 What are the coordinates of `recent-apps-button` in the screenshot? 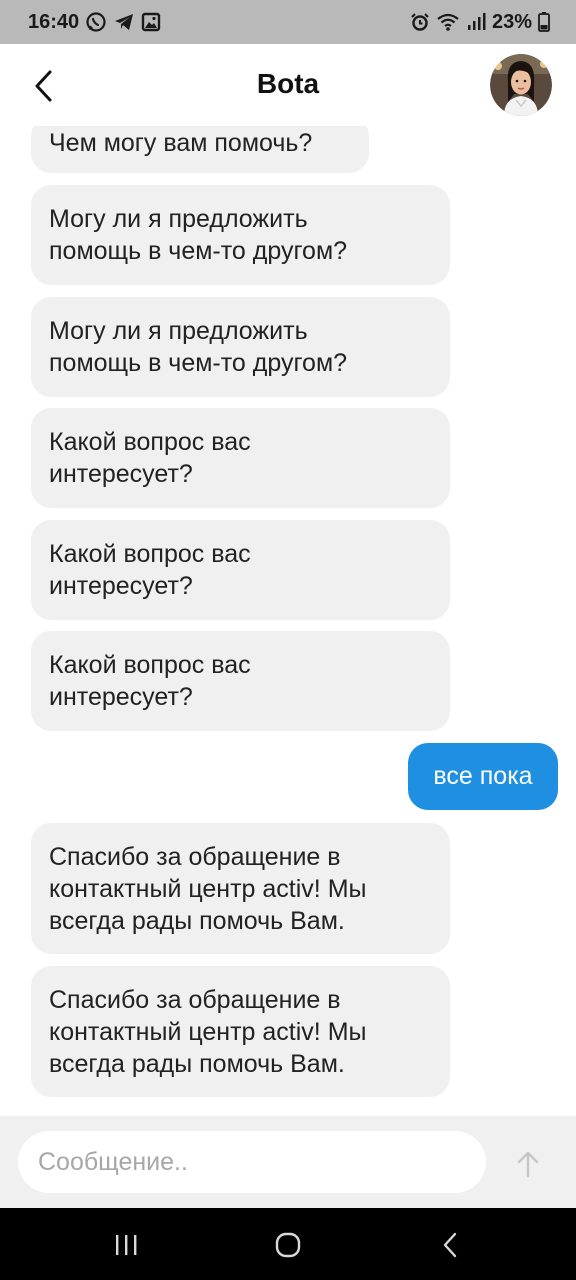 It's located at (126, 1245).